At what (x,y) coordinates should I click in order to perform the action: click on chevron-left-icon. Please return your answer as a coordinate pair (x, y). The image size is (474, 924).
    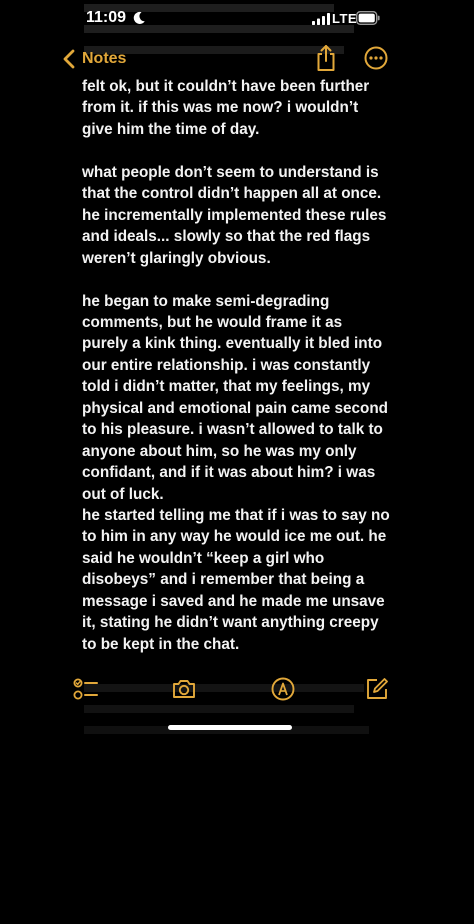
    Looking at the image, I should click on (69, 59).